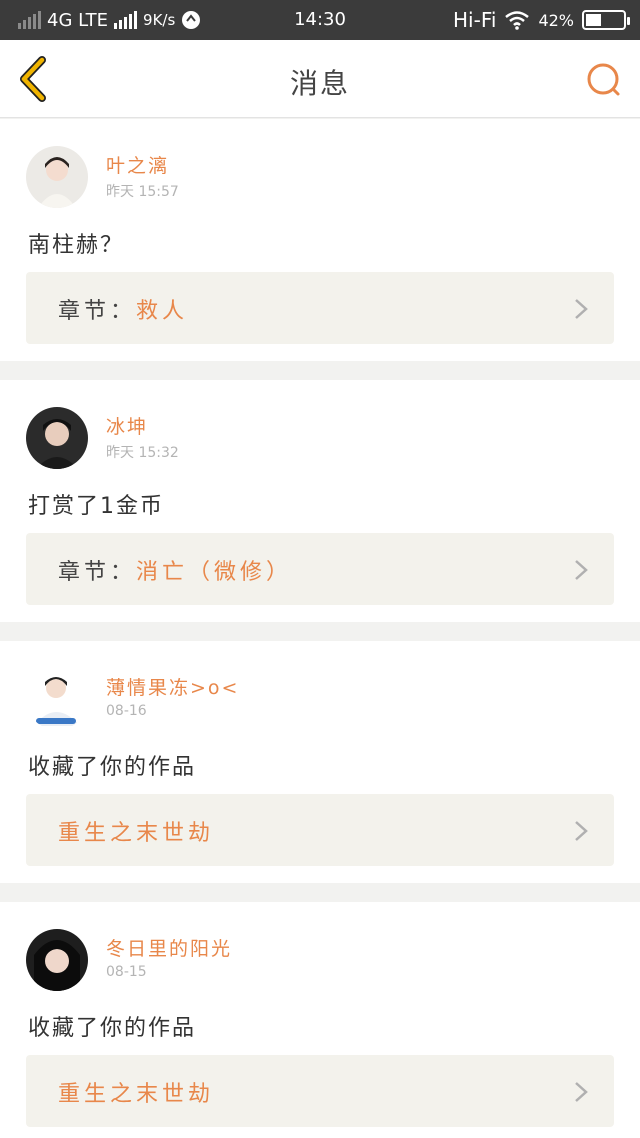 The height and width of the screenshot is (1138, 640). I want to click on chapter-link: 章节：救人, so click(320, 308).